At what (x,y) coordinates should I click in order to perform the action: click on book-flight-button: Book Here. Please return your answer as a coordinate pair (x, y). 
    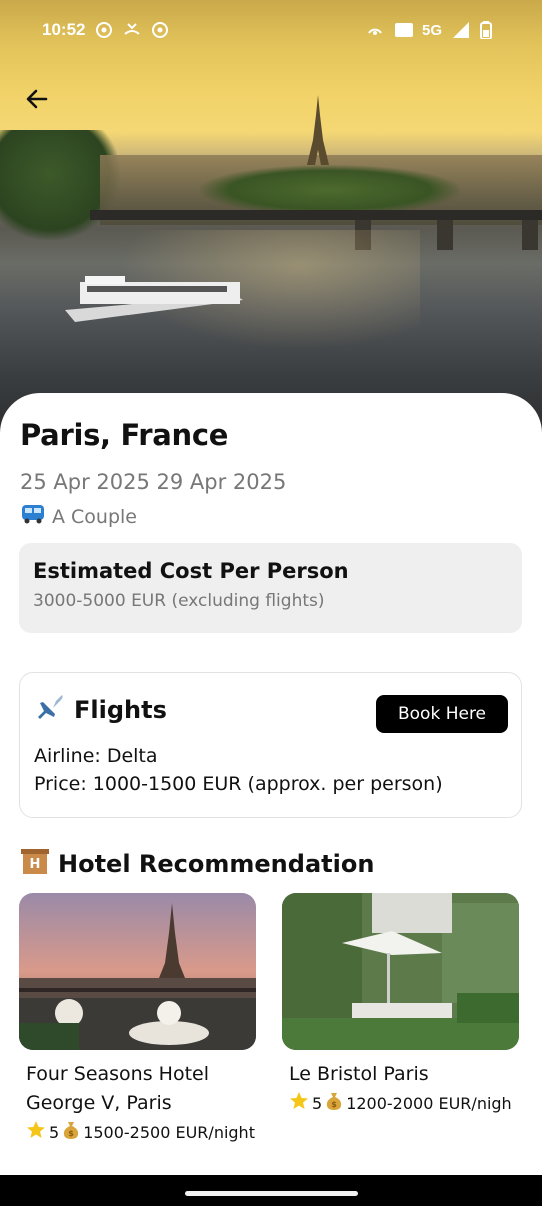
    Looking at the image, I should click on (442, 714).